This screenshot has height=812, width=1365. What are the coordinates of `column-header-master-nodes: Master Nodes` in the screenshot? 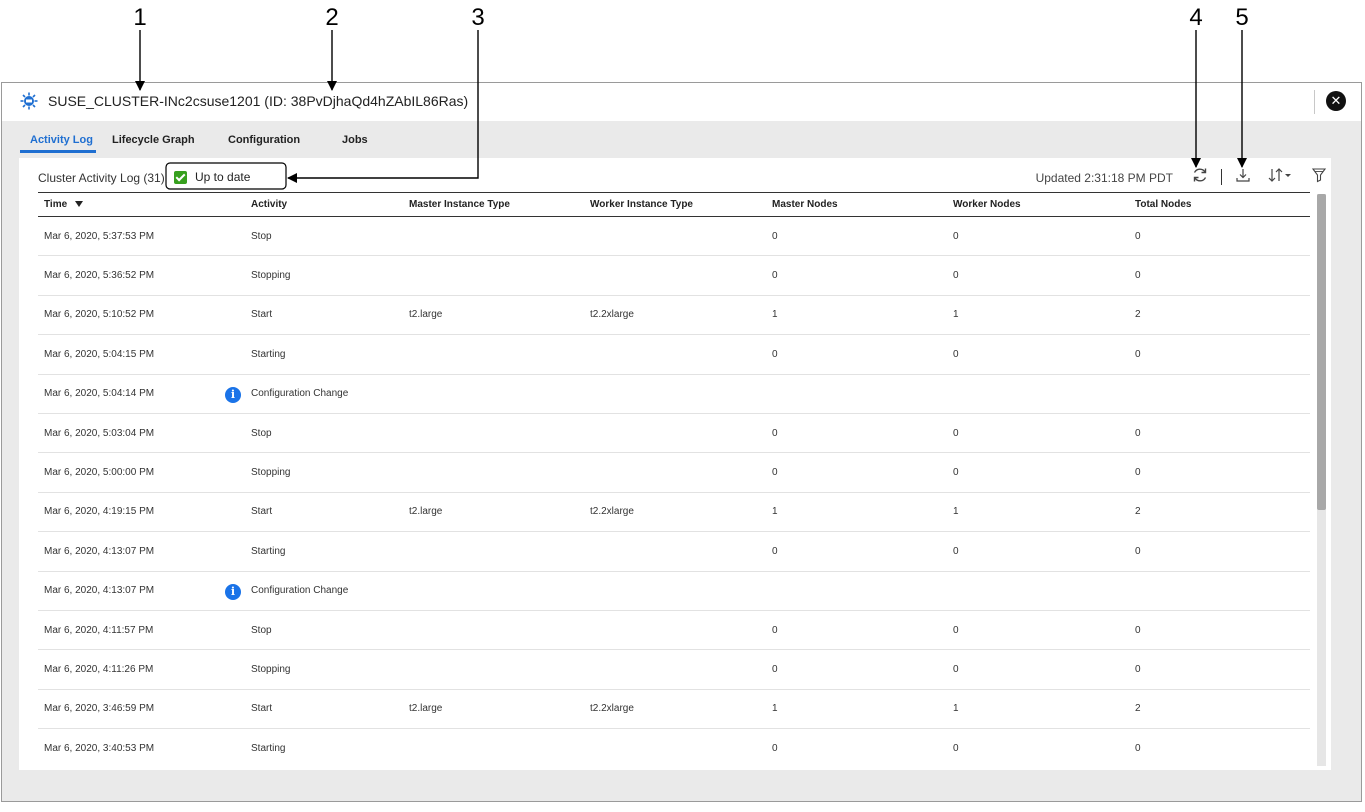 It's located at (856, 204).